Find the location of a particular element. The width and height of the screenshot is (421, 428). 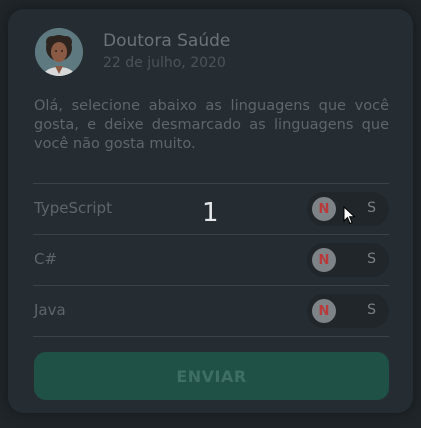

mouse-pointer-icon is located at coordinates (349, 215).